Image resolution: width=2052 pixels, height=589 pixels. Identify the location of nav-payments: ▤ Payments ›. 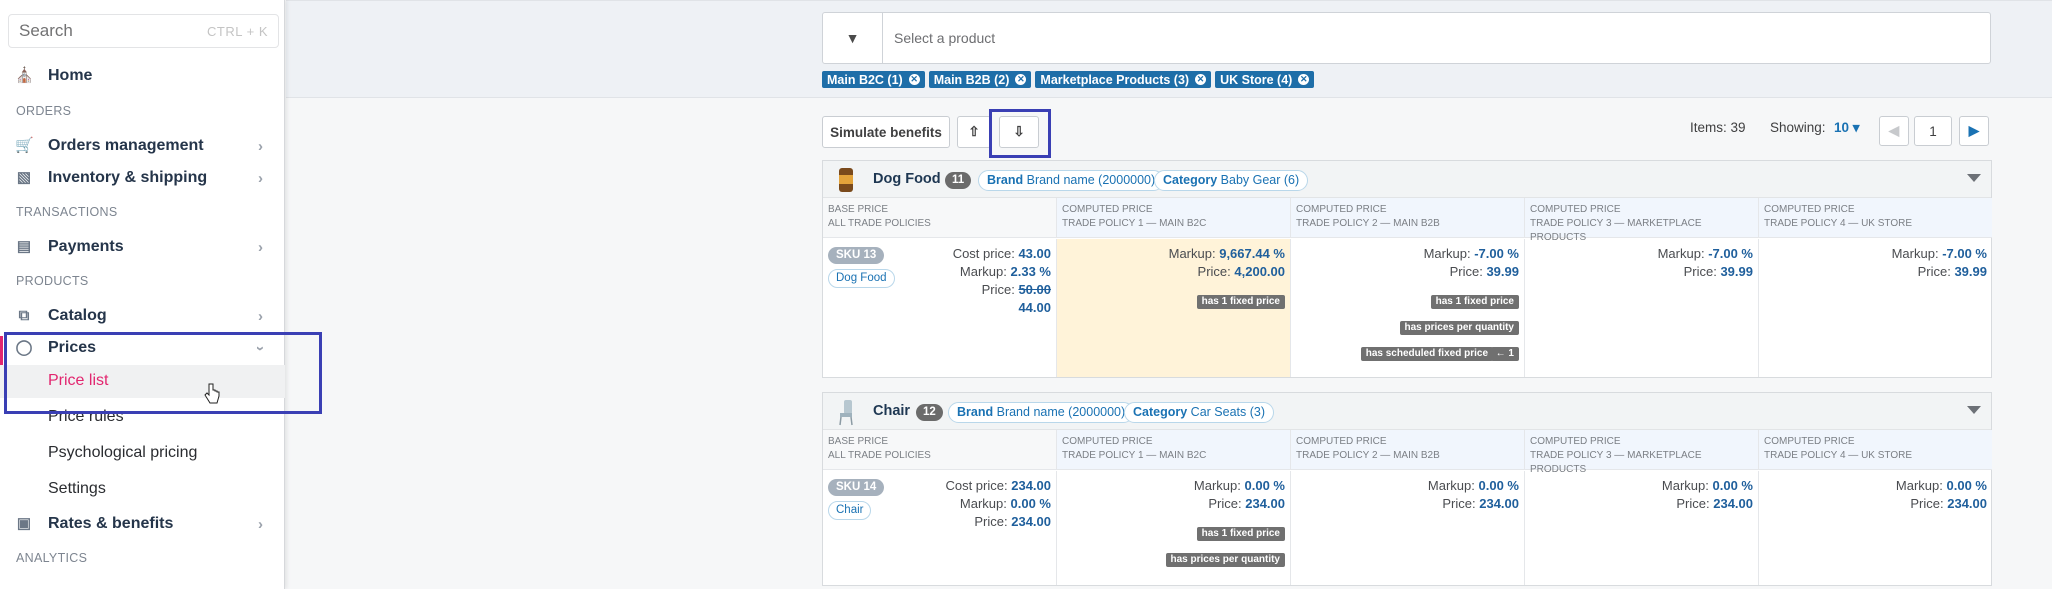
(142, 247).